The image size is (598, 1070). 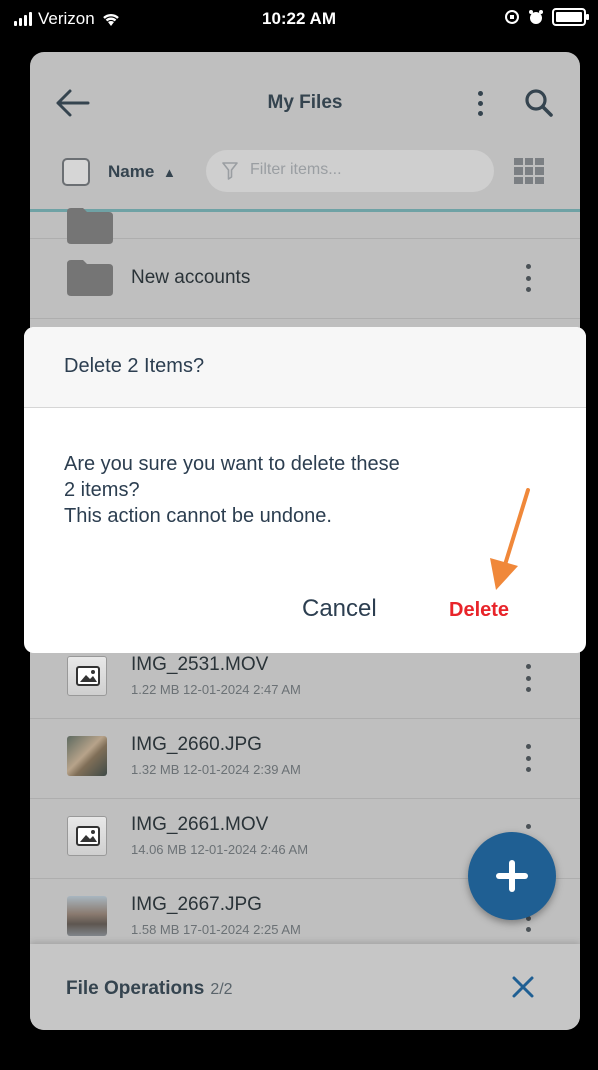 I want to click on header: My Files, so click(x=305, y=102).